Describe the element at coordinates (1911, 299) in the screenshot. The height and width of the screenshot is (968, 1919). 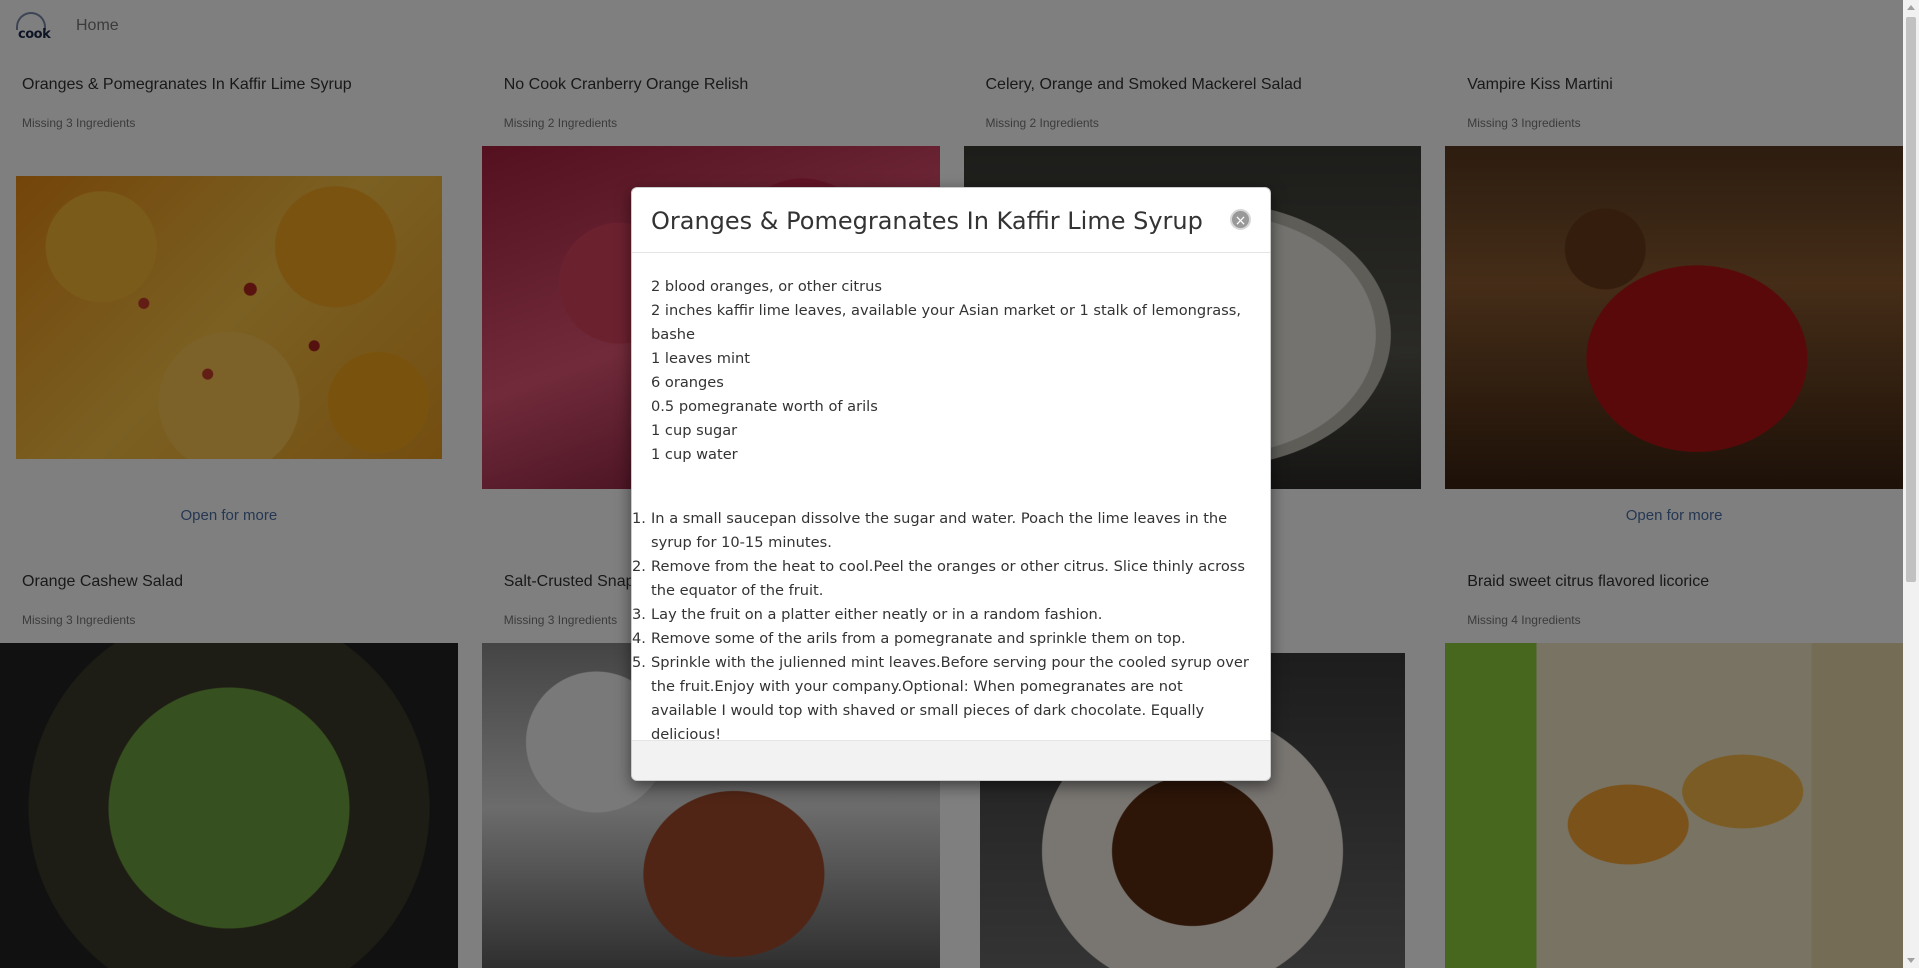
I see `scroll-thumb` at that location.